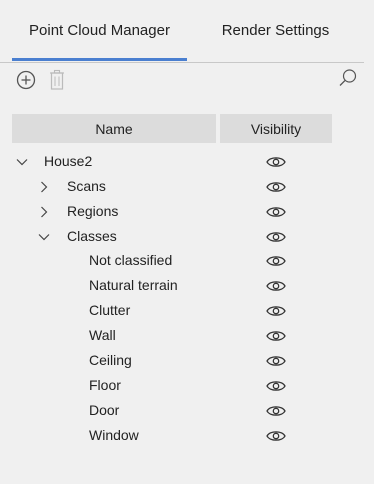 Image resolution: width=374 pixels, height=484 pixels. I want to click on add-button, so click(26, 80).